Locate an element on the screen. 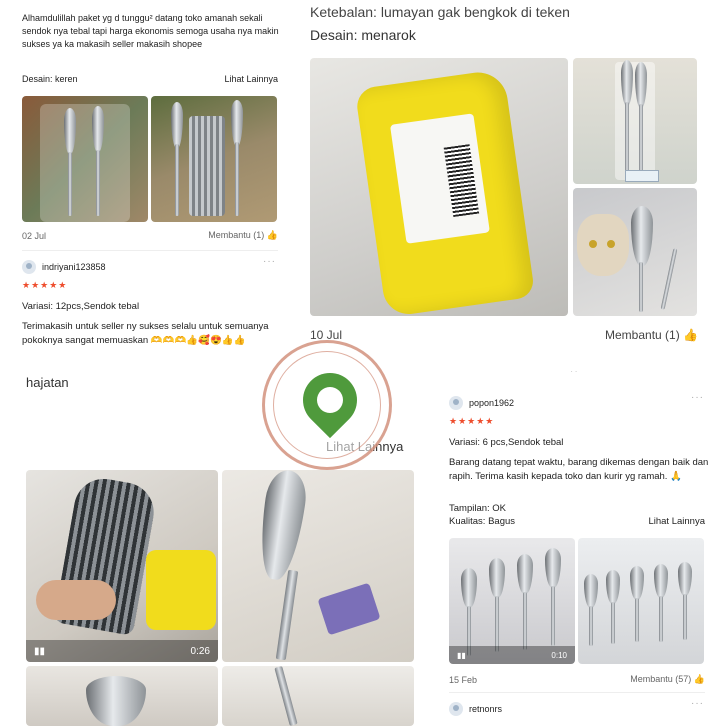  hand-image is located at coordinates (76, 600).